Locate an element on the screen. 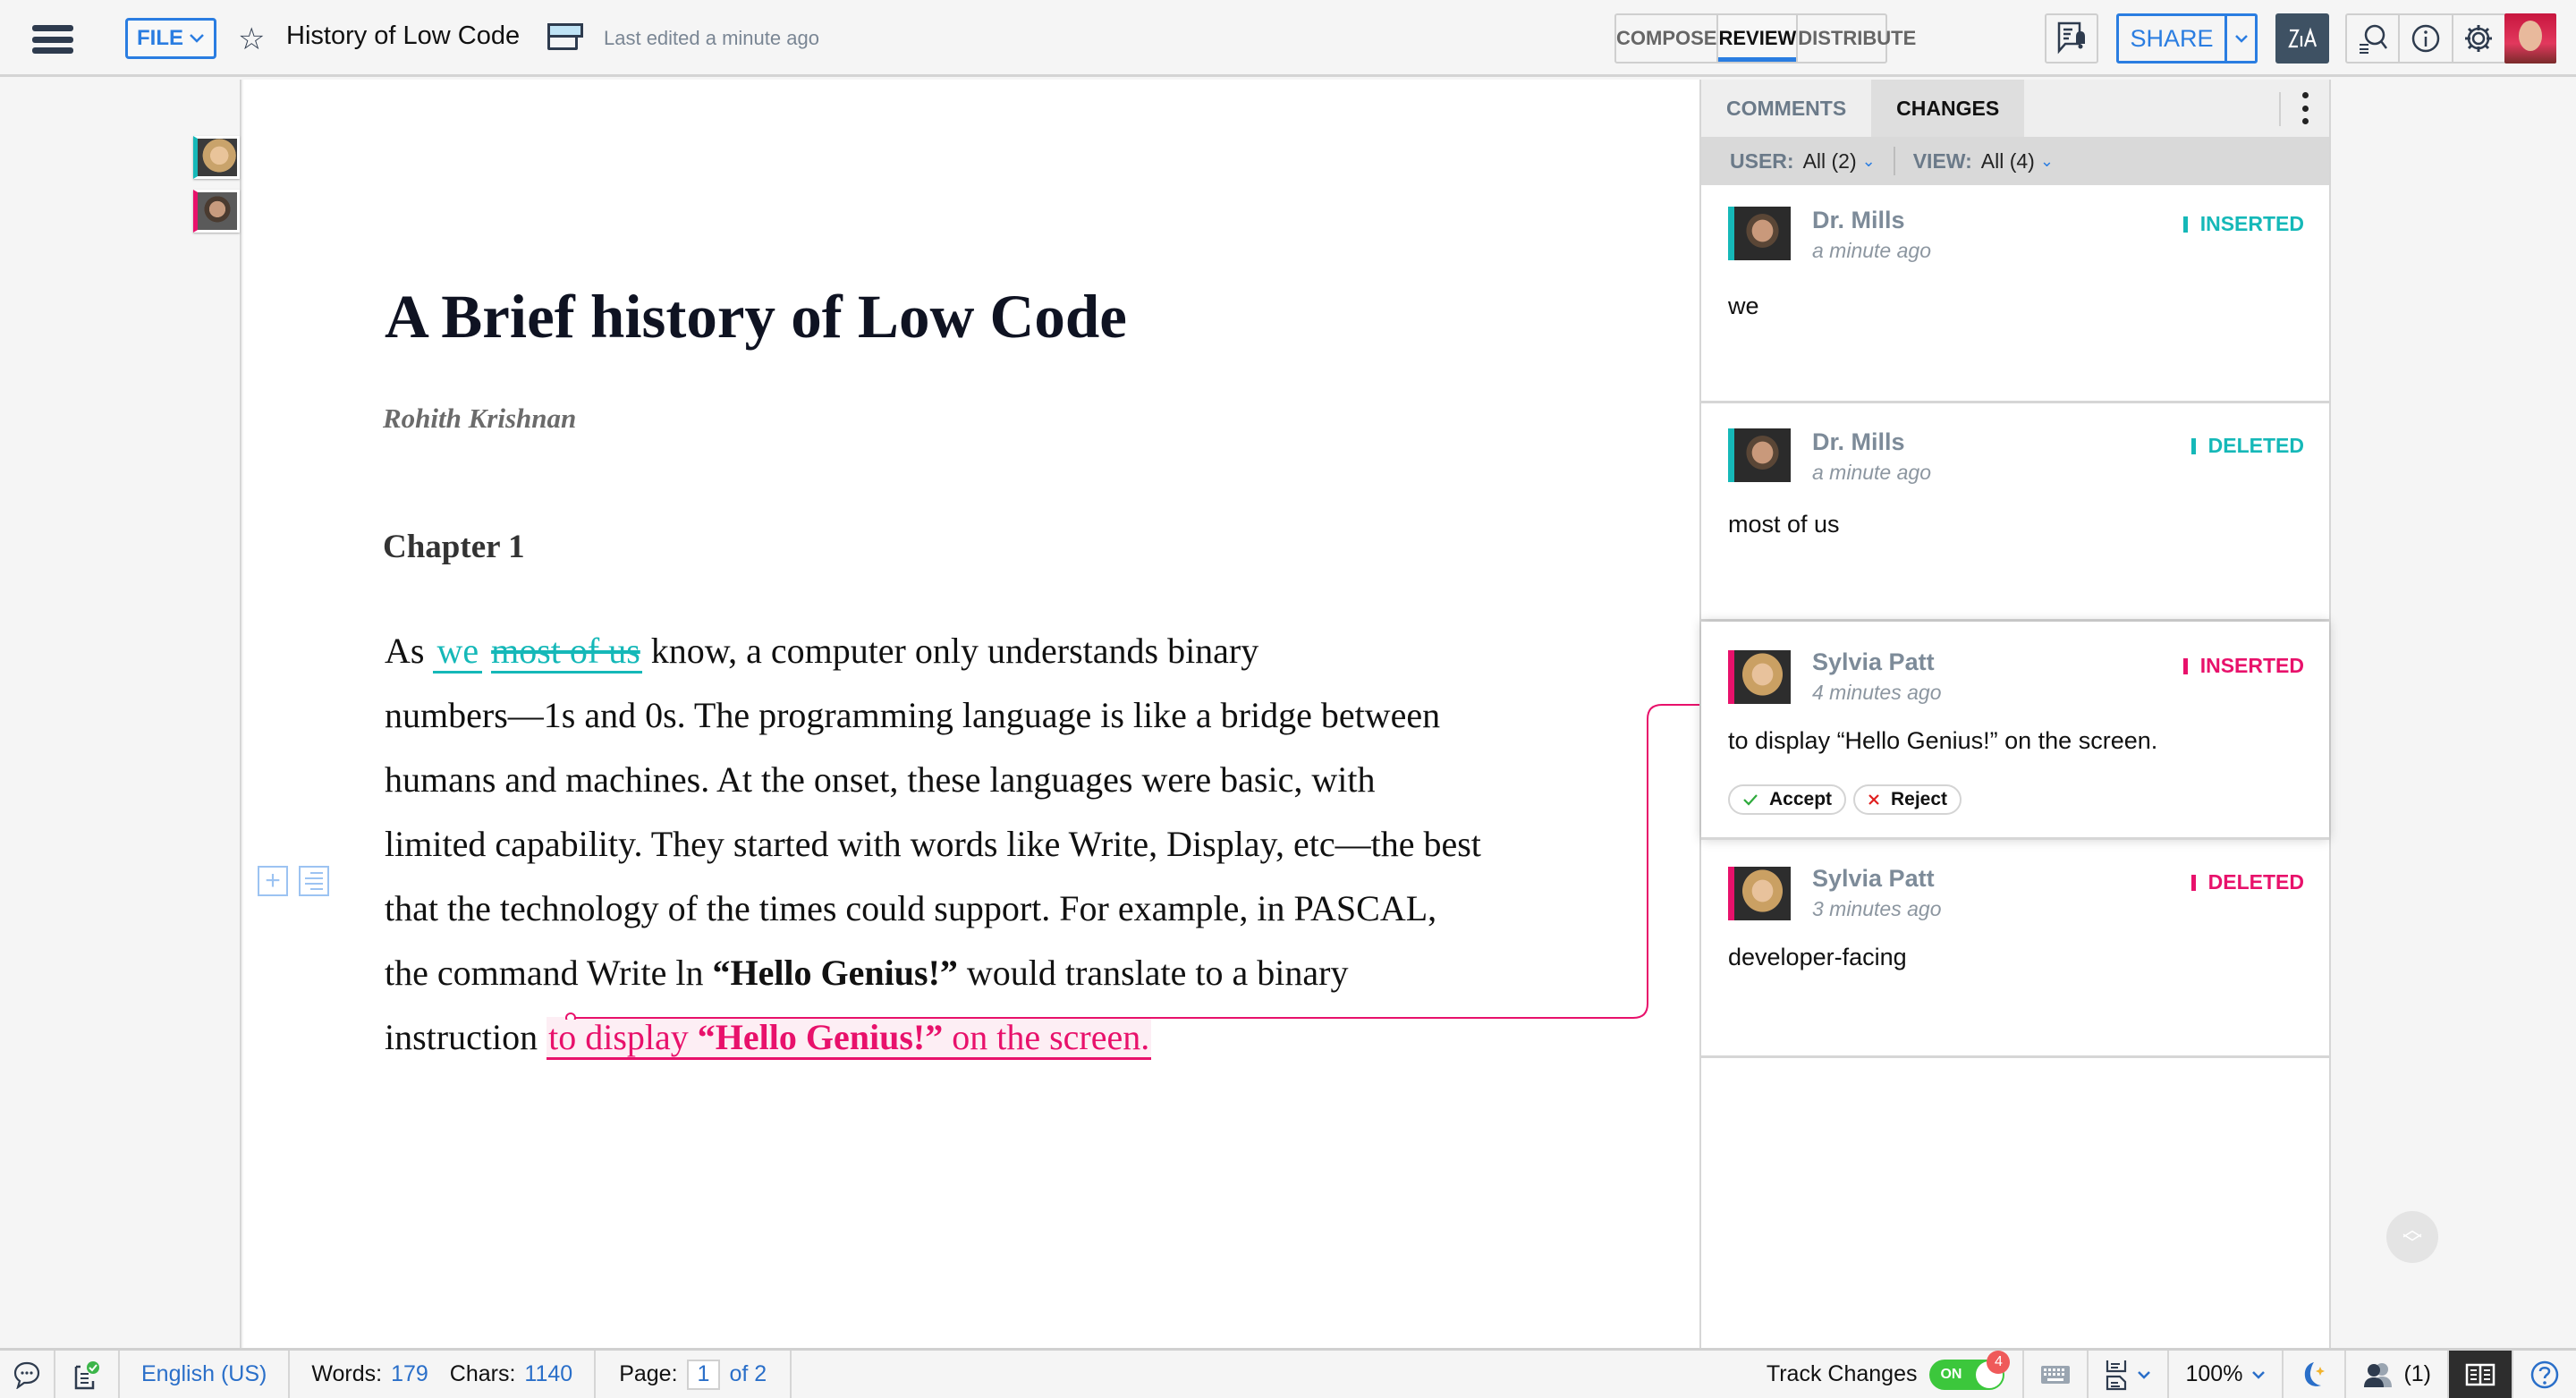  word-count: Words: 179 Chars: 1140 is located at coordinates (443, 1374).